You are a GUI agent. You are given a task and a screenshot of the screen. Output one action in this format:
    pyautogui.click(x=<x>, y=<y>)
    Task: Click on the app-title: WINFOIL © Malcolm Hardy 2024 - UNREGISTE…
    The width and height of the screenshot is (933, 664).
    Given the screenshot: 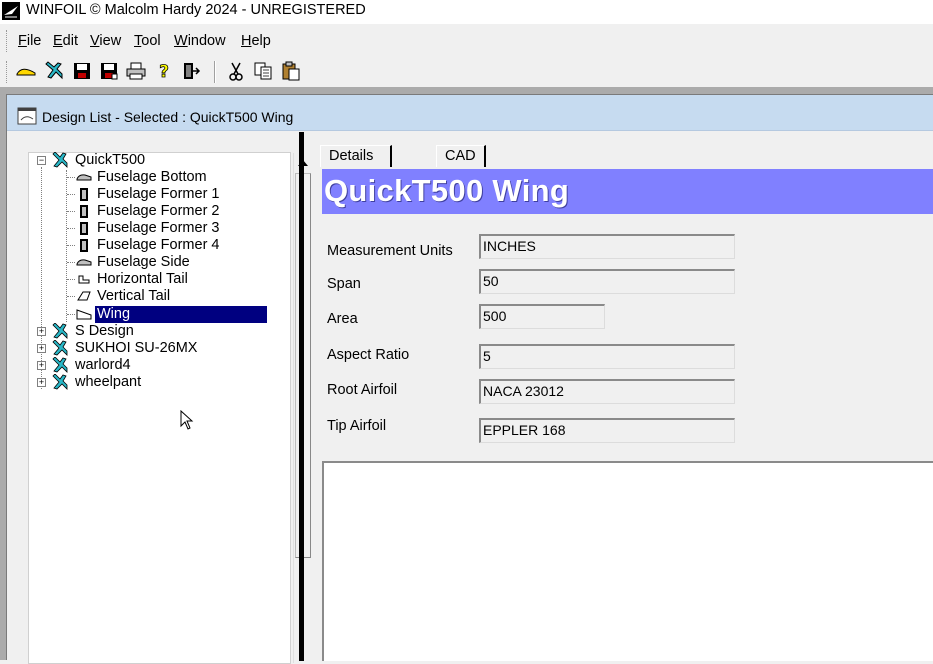 What is the action you would take?
    pyautogui.click(x=196, y=10)
    